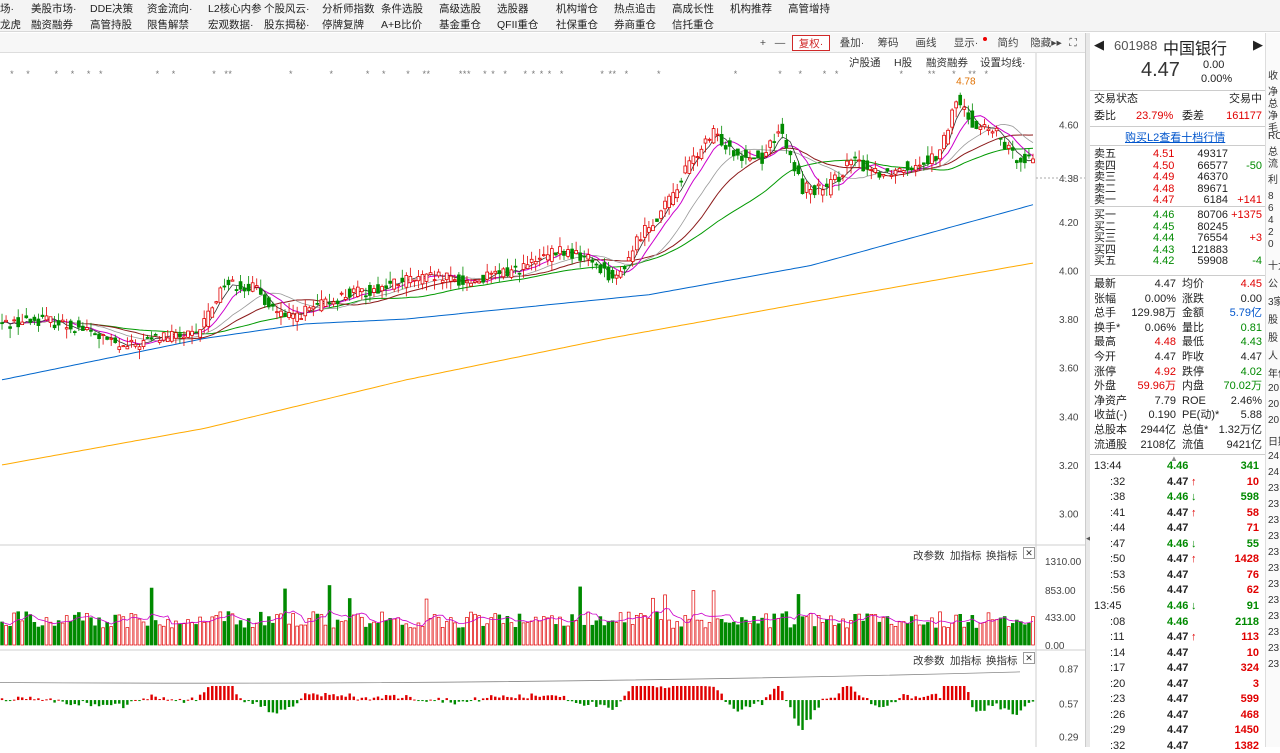 The height and width of the screenshot is (753, 1280). Describe the element at coordinates (54, 8) in the screenshot. I see `menu-item-r1-1: 美股市场·` at that location.